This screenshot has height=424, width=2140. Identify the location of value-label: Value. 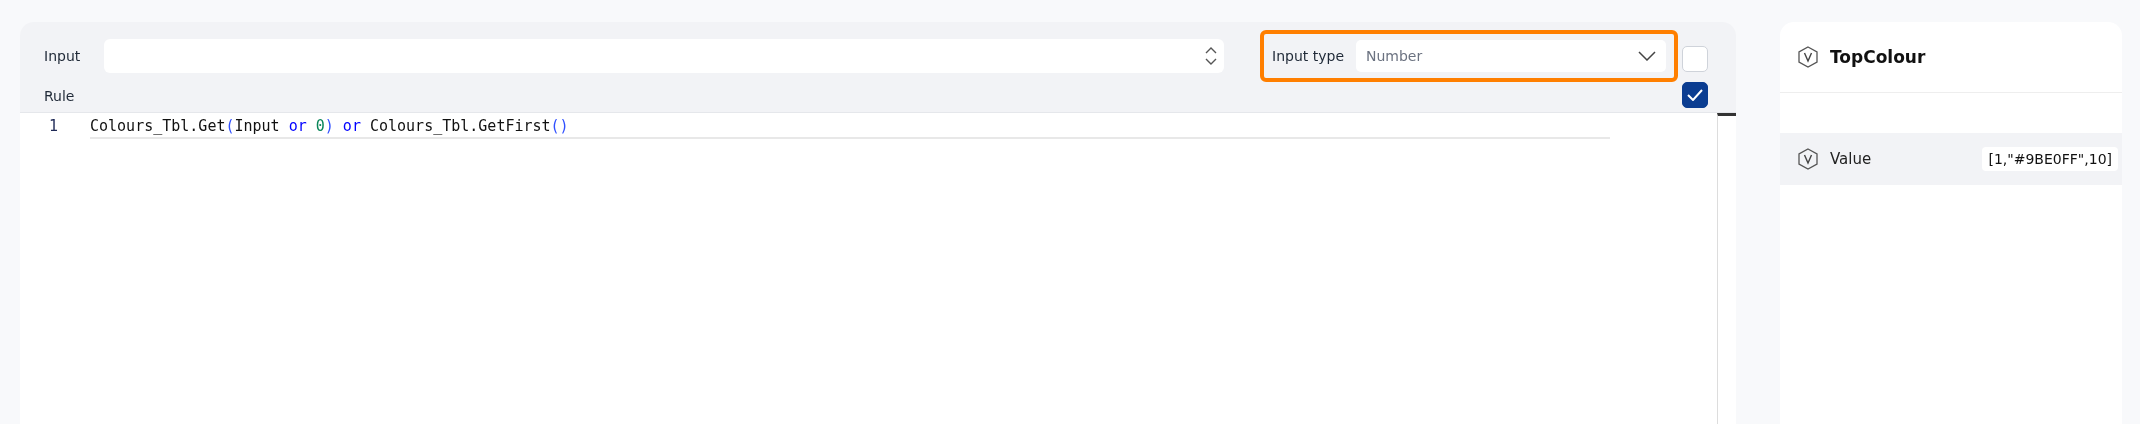
(1851, 159).